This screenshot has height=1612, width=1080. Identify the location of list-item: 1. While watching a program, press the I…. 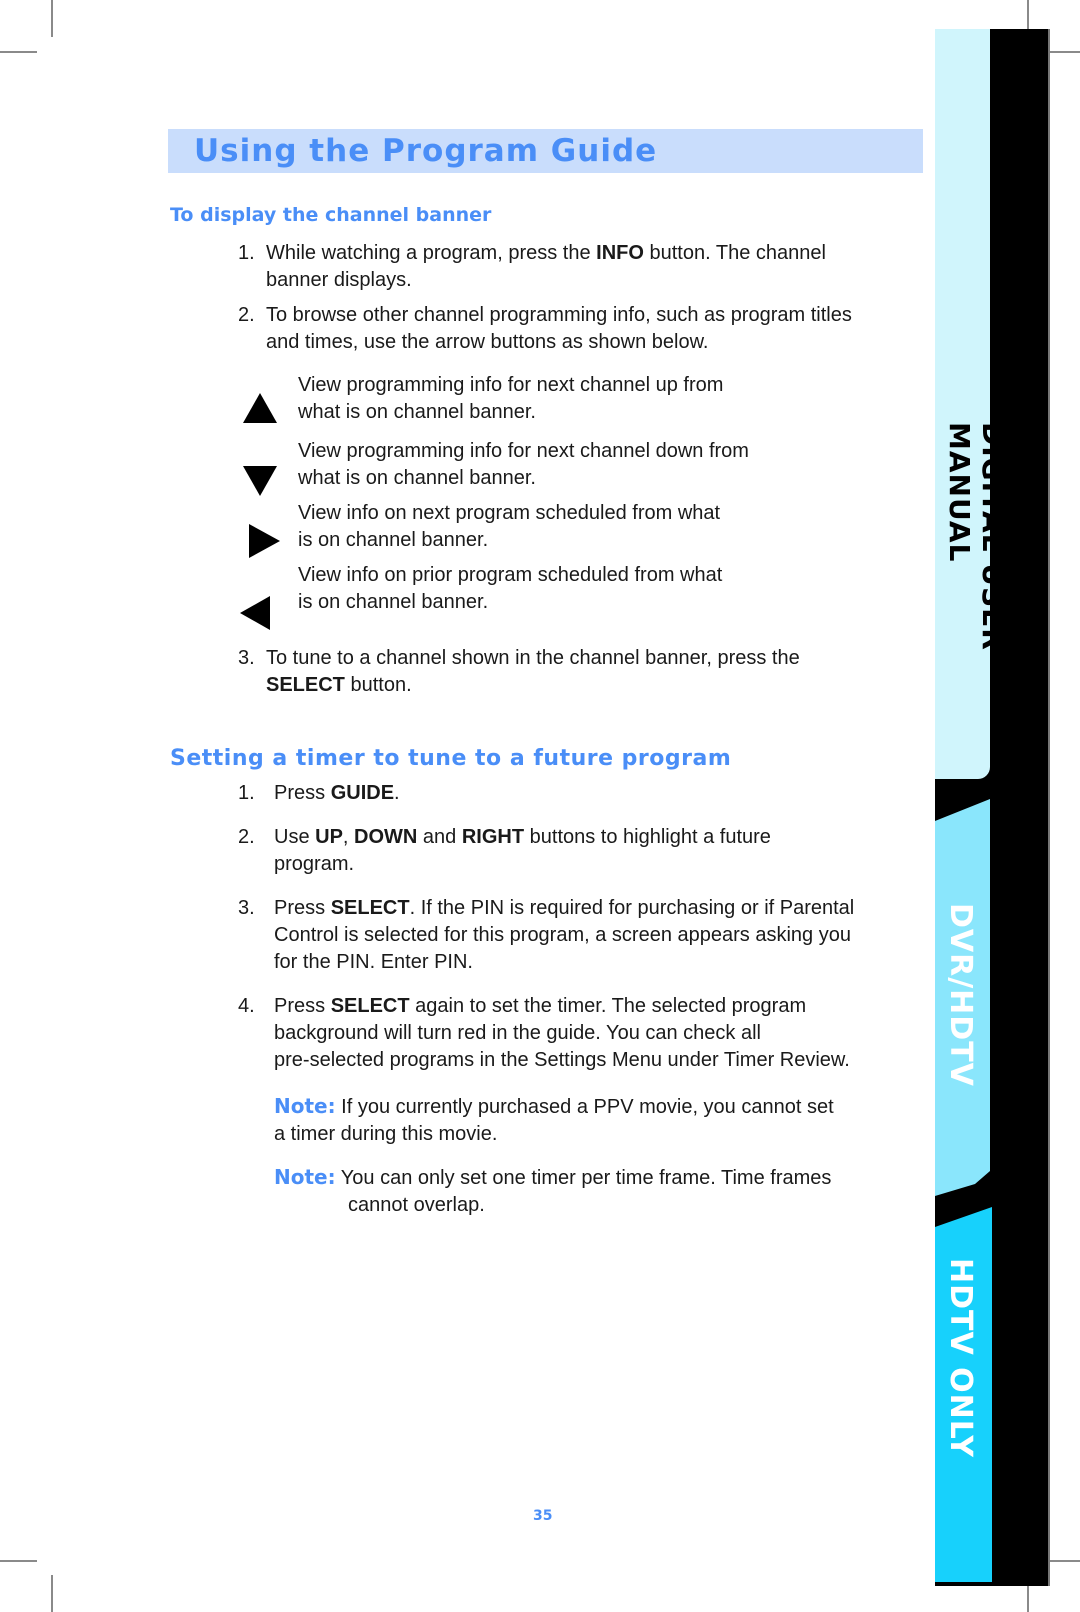
(532, 266).